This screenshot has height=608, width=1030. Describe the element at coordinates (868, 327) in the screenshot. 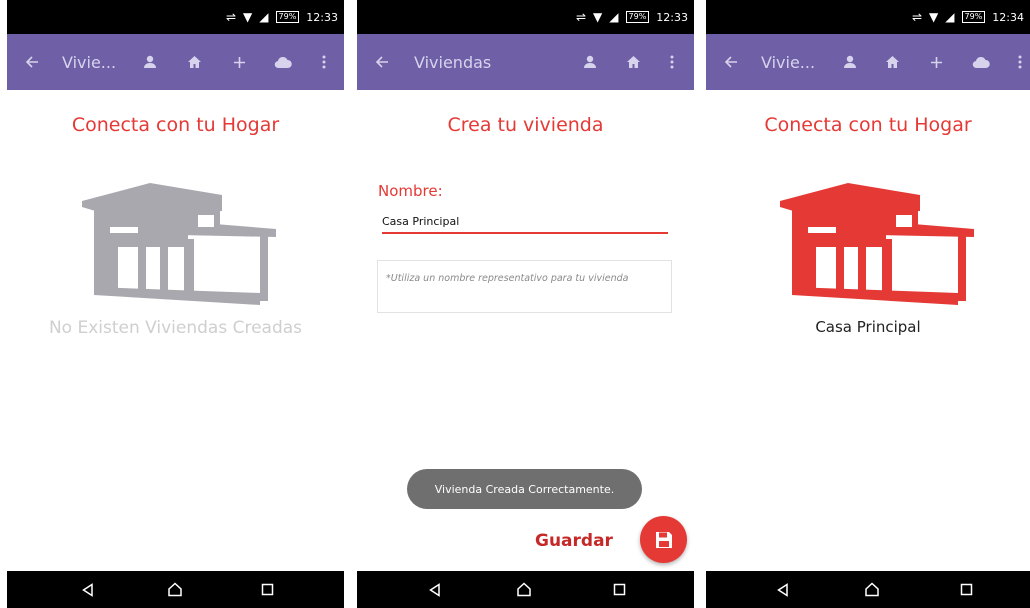

I see `house-name: Casa Principal` at that location.